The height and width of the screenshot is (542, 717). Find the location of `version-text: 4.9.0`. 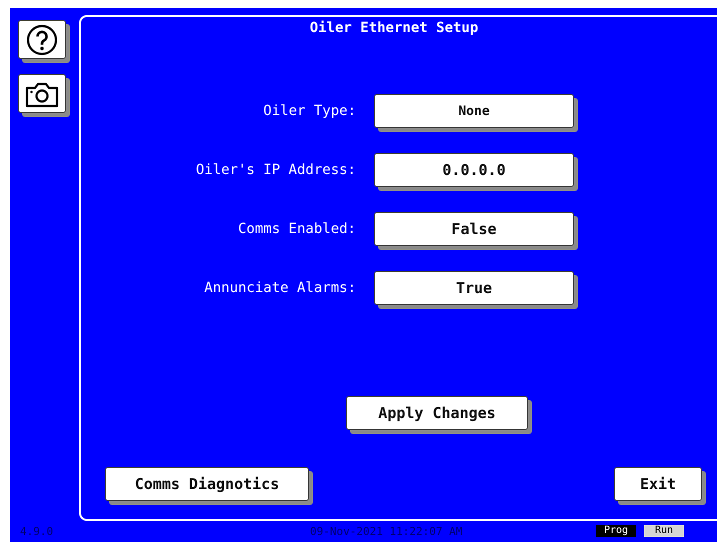

version-text: 4.9.0 is located at coordinates (37, 531).